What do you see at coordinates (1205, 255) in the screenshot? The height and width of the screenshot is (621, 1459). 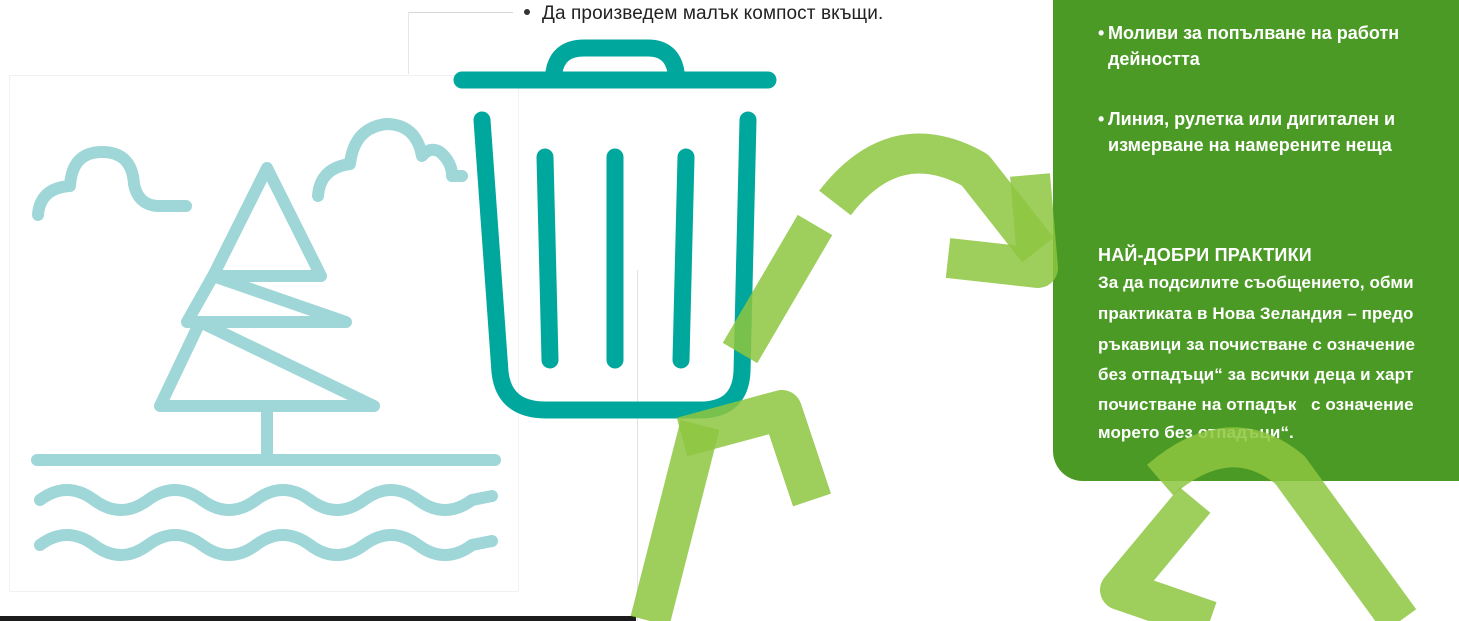 I see `best-practices-heading: НАЙ-ДОБРИ ПРАКТИКИ` at bounding box center [1205, 255].